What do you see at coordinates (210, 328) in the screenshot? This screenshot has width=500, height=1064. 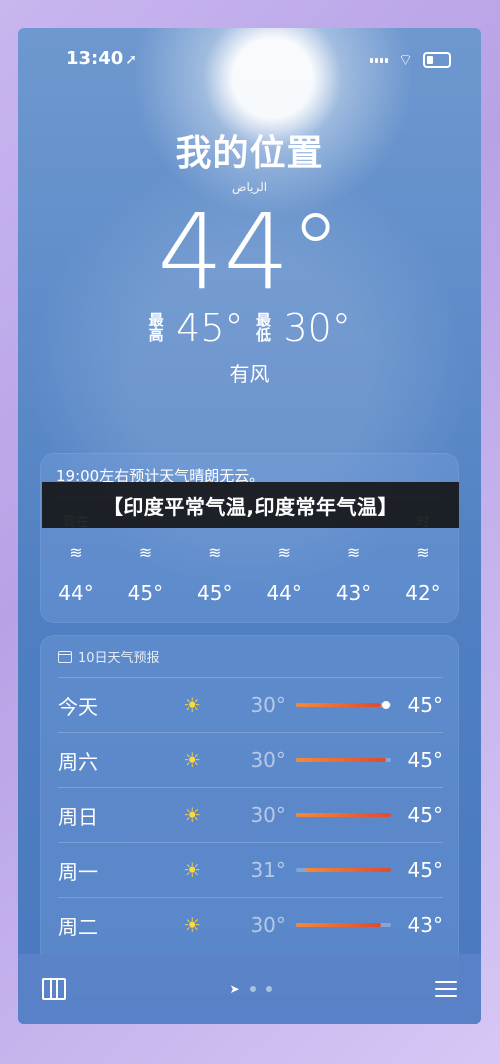 I see `high-value: 45°` at bounding box center [210, 328].